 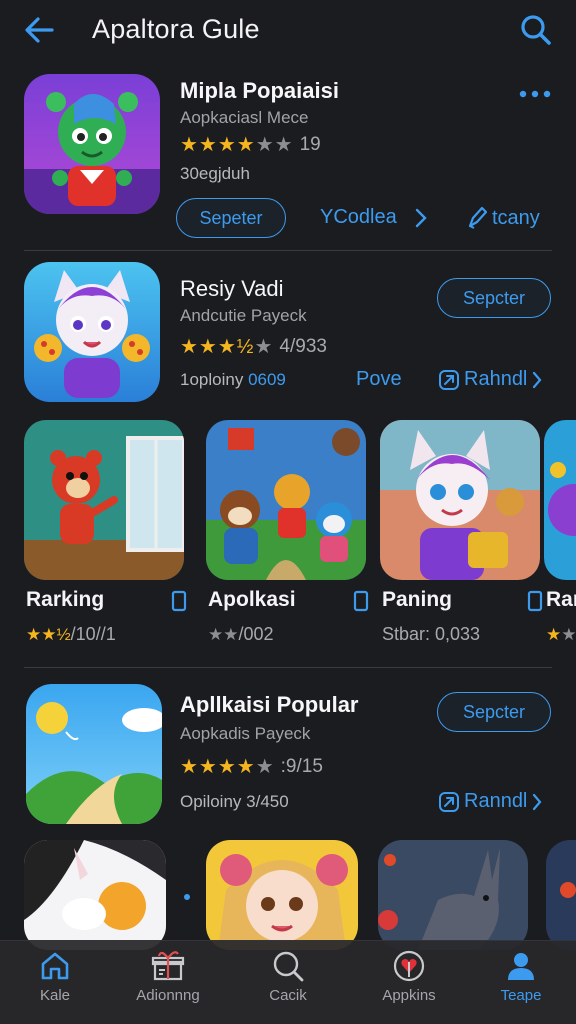 What do you see at coordinates (252, 599) in the screenshot?
I see `card-title: Apolkasi` at bounding box center [252, 599].